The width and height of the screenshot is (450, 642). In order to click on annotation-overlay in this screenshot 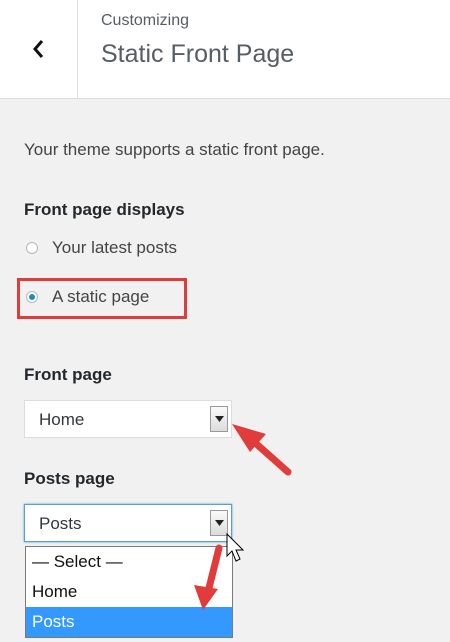, I will do `click(243, 517)`.